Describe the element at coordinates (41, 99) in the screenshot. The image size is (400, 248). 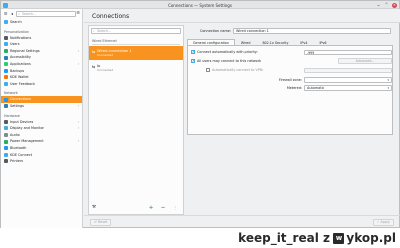
I see `sidebar-item-connections: Connections` at that location.